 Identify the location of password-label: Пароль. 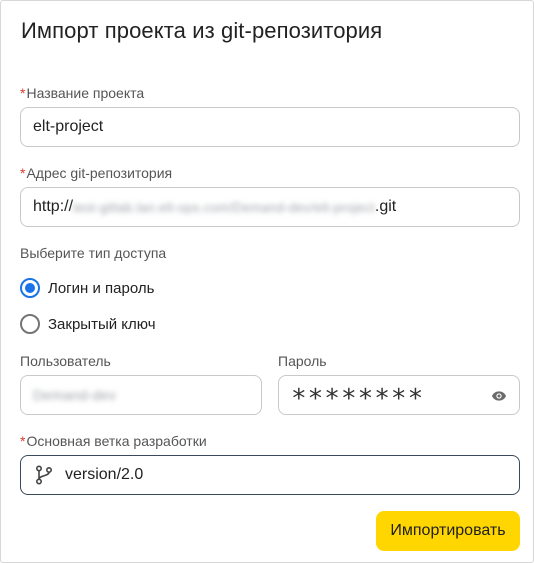
(302, 361).